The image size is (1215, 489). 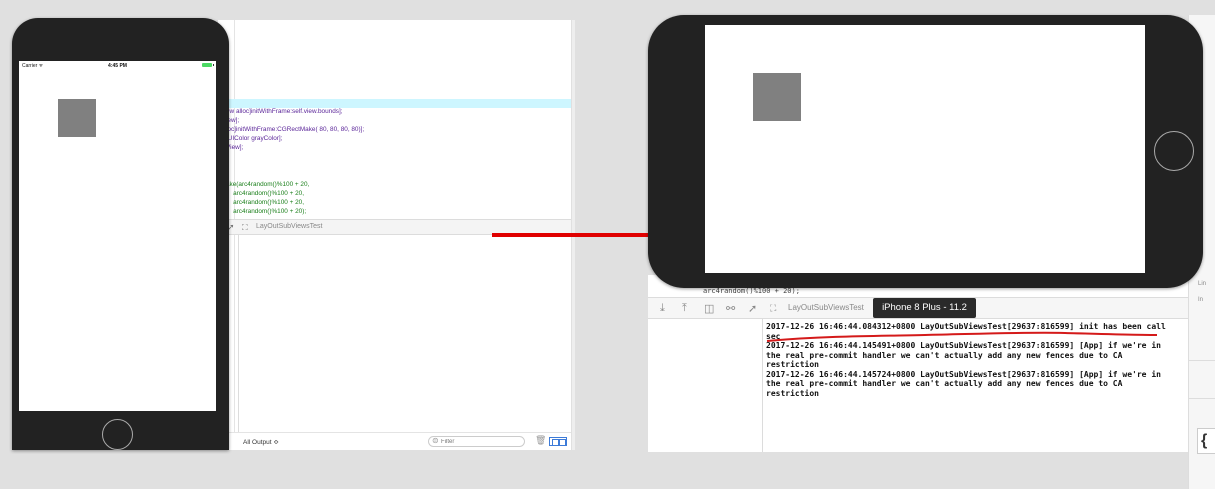 I want to click on split-view-icon, so click(x=558, y=441).